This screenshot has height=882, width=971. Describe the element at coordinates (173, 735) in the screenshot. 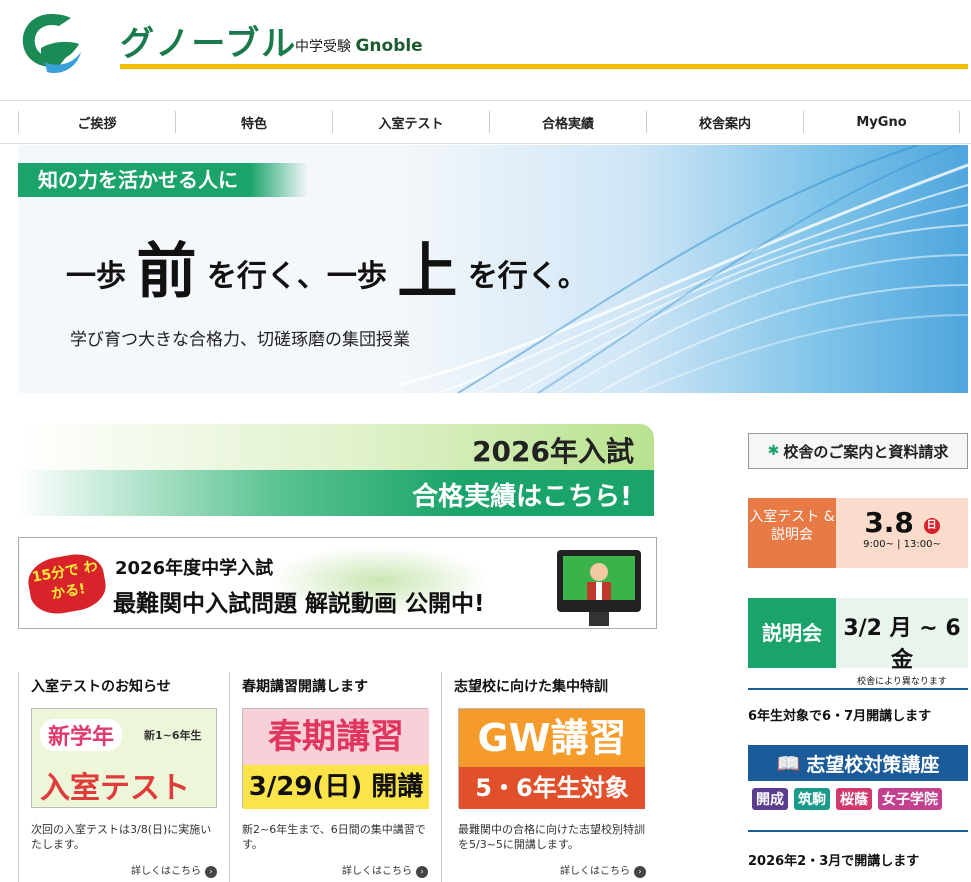

I see `img-grades: 新1~6年生` at that location.